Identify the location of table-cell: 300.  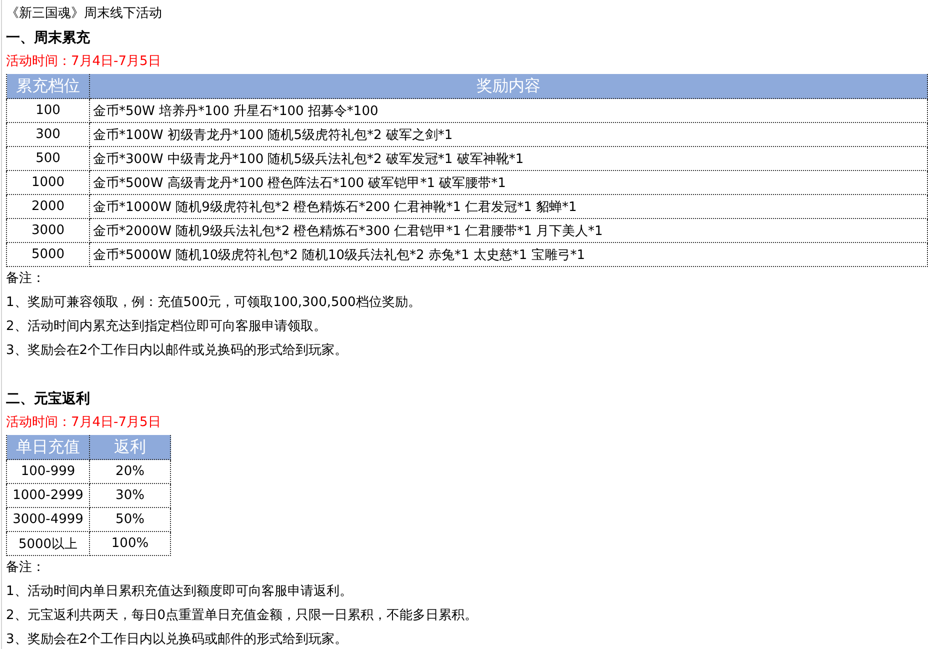
(48, 134).